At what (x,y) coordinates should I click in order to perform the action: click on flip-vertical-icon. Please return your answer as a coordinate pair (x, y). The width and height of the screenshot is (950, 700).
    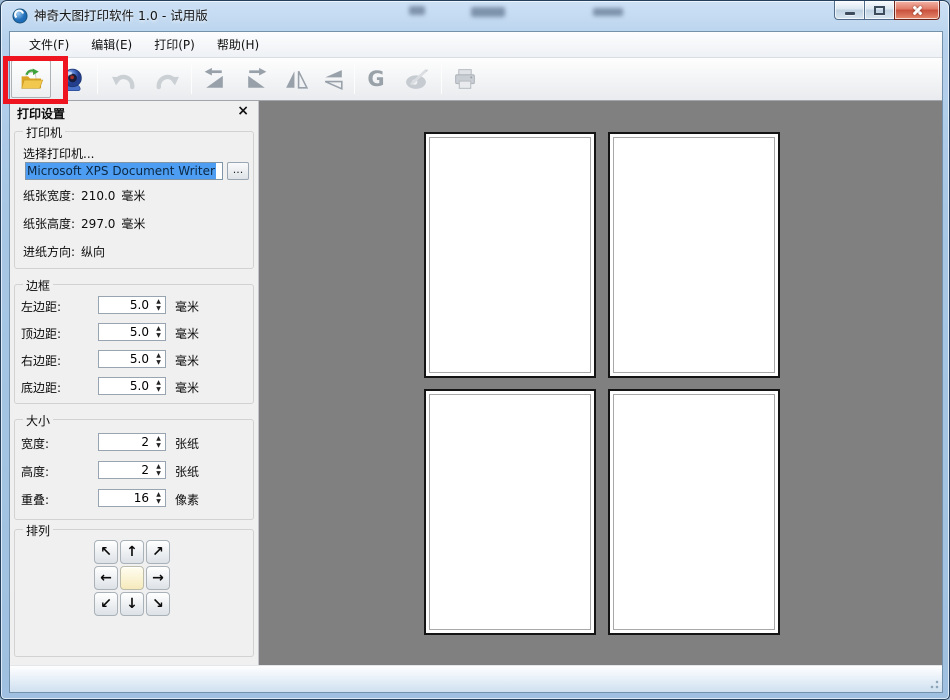
    Looking at the image, I should click on (333, 79).